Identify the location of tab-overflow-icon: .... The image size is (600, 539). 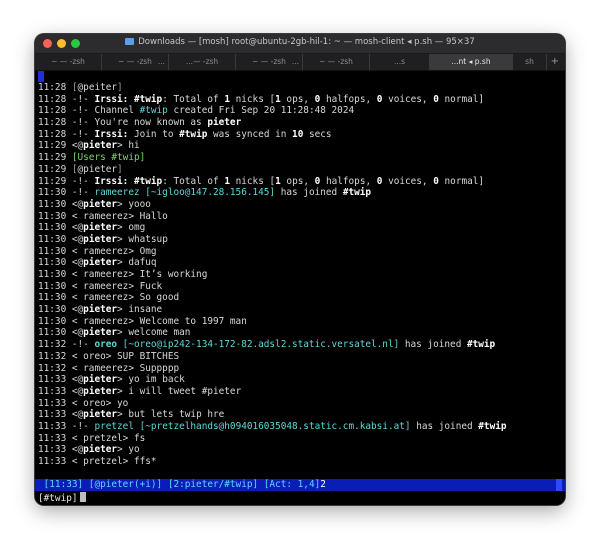
(161, 61).